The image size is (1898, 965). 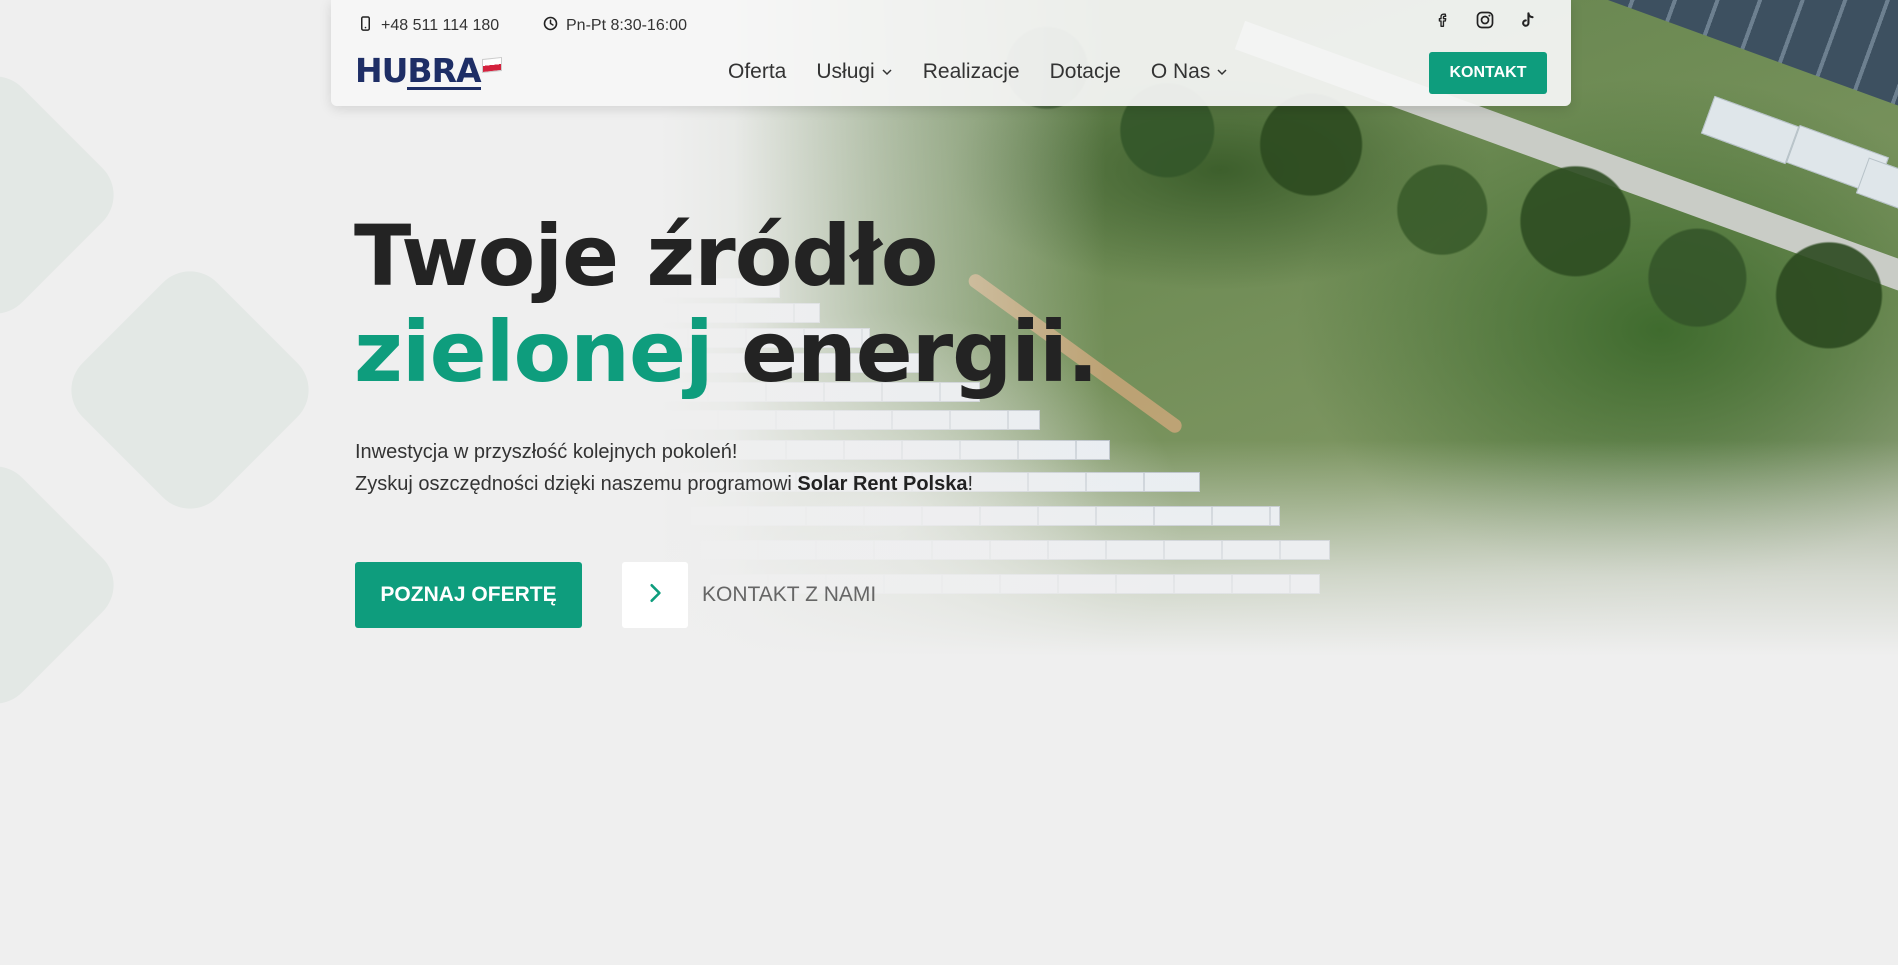 What do you see at coordinates (1527, 20) in the screenshot?
I see `tiktok-icon` at bounding box center [1527, 20].